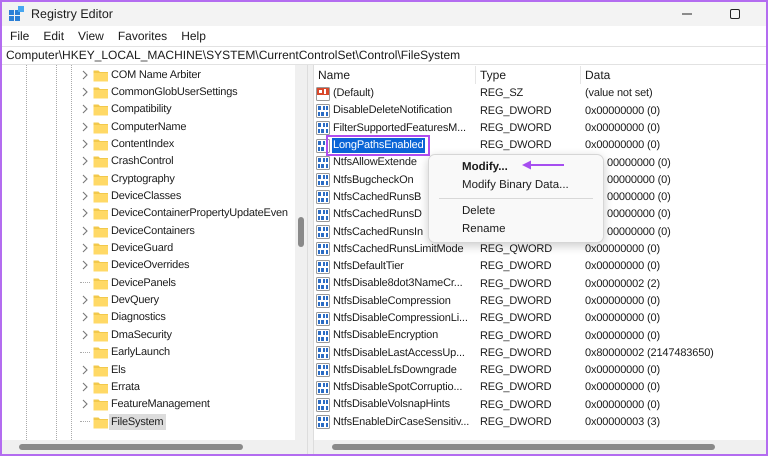 The image size is (768, 456). What do you see at coordinates (143, 178) in the screenshot?
I see `tree-item: Cryptography` at bounding box center [143, 178].